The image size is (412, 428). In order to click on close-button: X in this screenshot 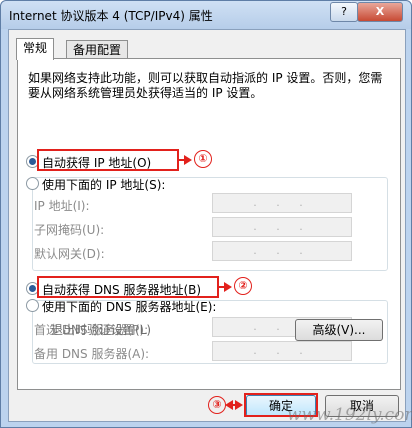, I will do `click(380, 12)`.